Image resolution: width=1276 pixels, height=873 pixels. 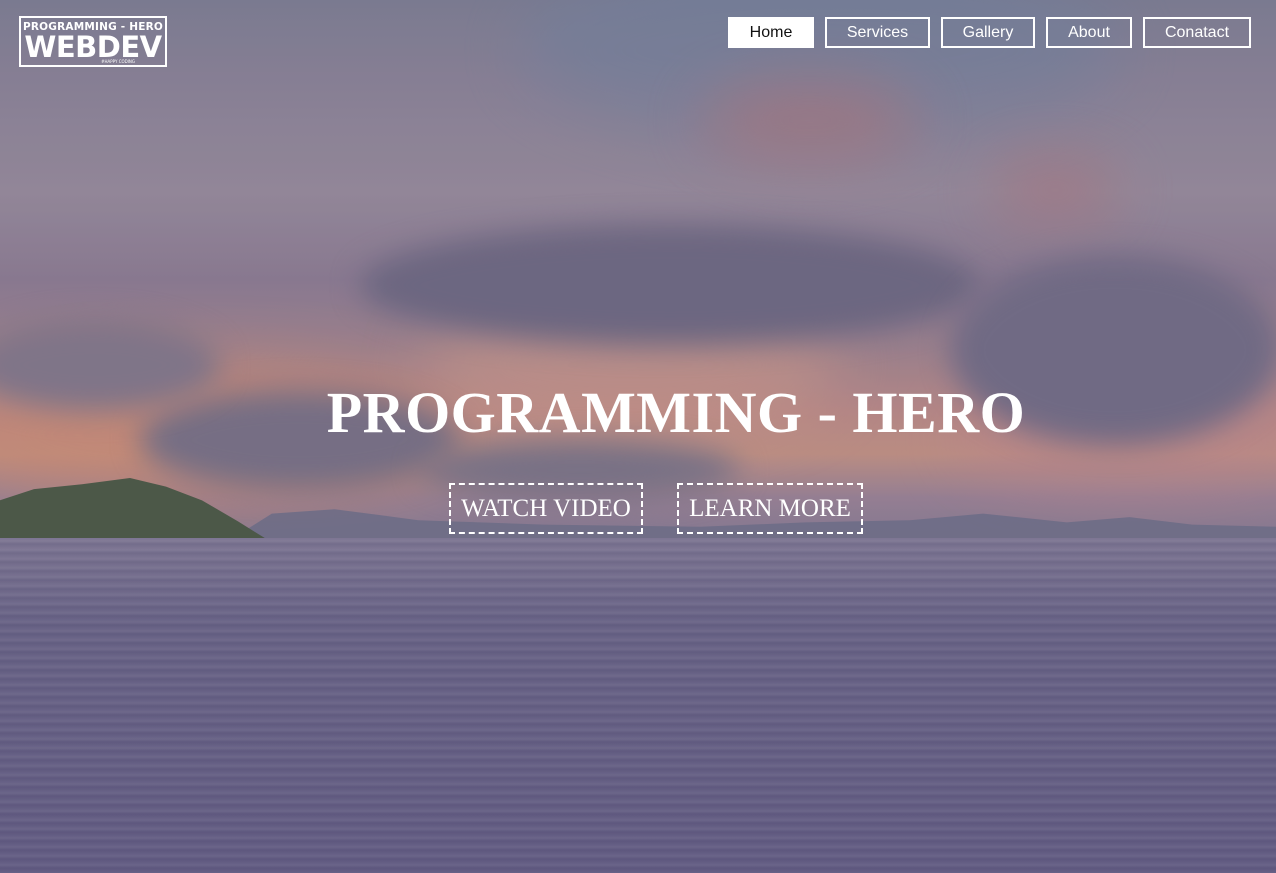 I want to click on learn-more-button: LEARN MORE, so click(x=770, y=508).